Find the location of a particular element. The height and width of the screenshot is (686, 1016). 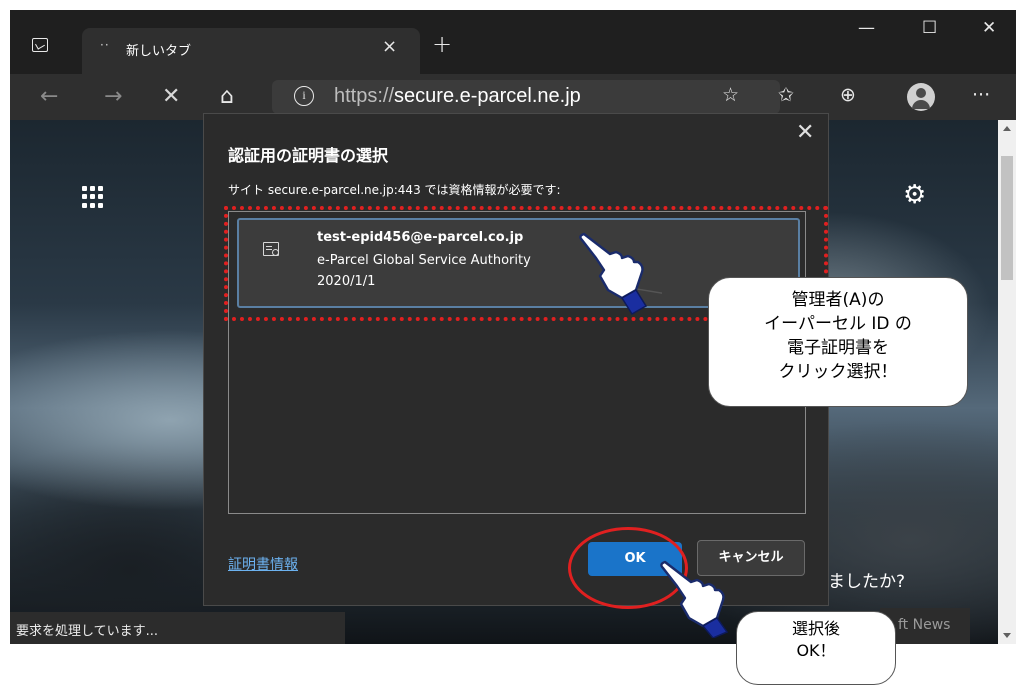

address-url: https://secure.e-parcel.ne.jp is located at coordinates (457, 96).